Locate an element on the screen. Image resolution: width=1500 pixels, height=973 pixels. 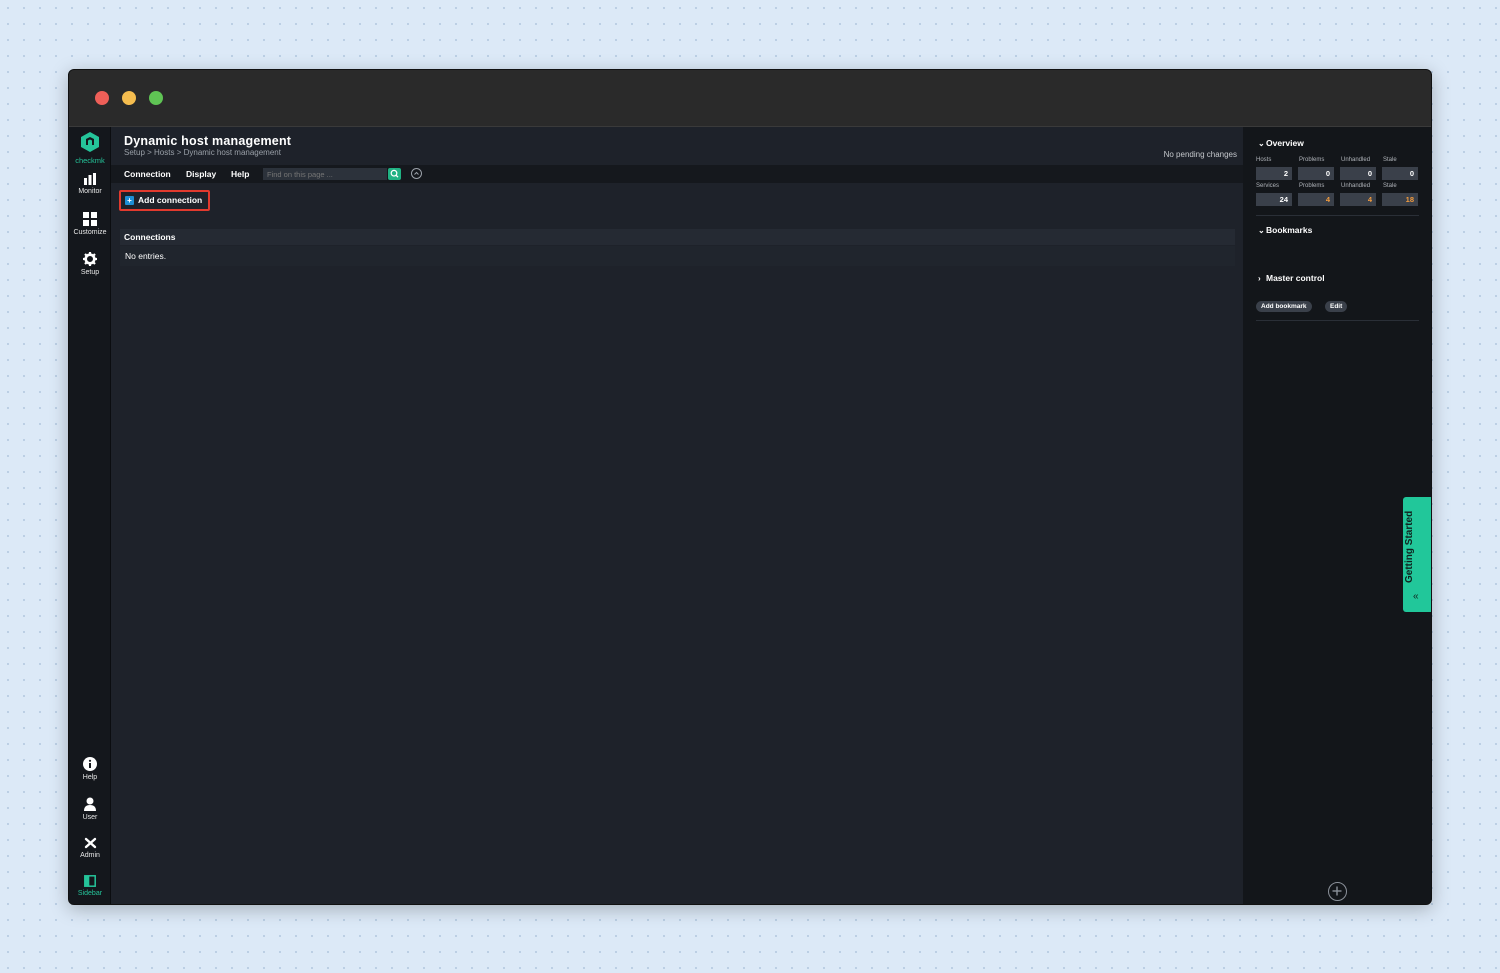
overview-label-host-problems: Problems is located at coordinates (1312, 160).